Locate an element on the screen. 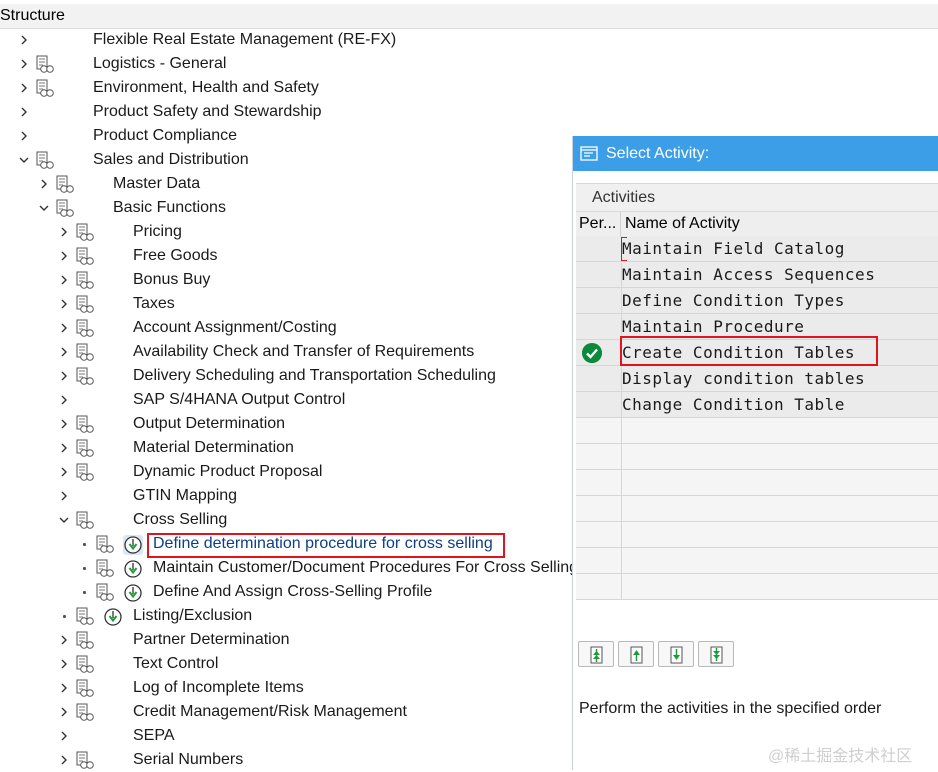 The width and height of the screenshot is (938, 772). table-row: Maintain Field Catalog is located at coordinates (757, 249).